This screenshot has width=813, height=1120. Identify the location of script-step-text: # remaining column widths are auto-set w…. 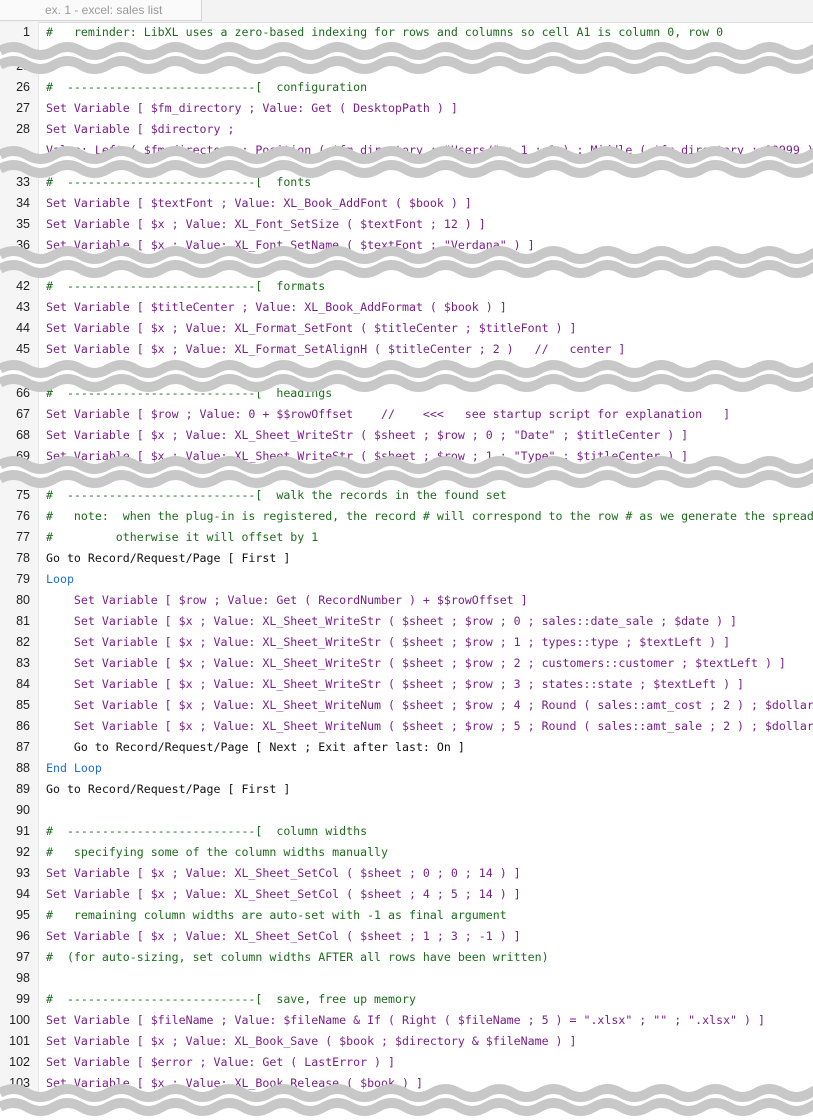
(276, 915).